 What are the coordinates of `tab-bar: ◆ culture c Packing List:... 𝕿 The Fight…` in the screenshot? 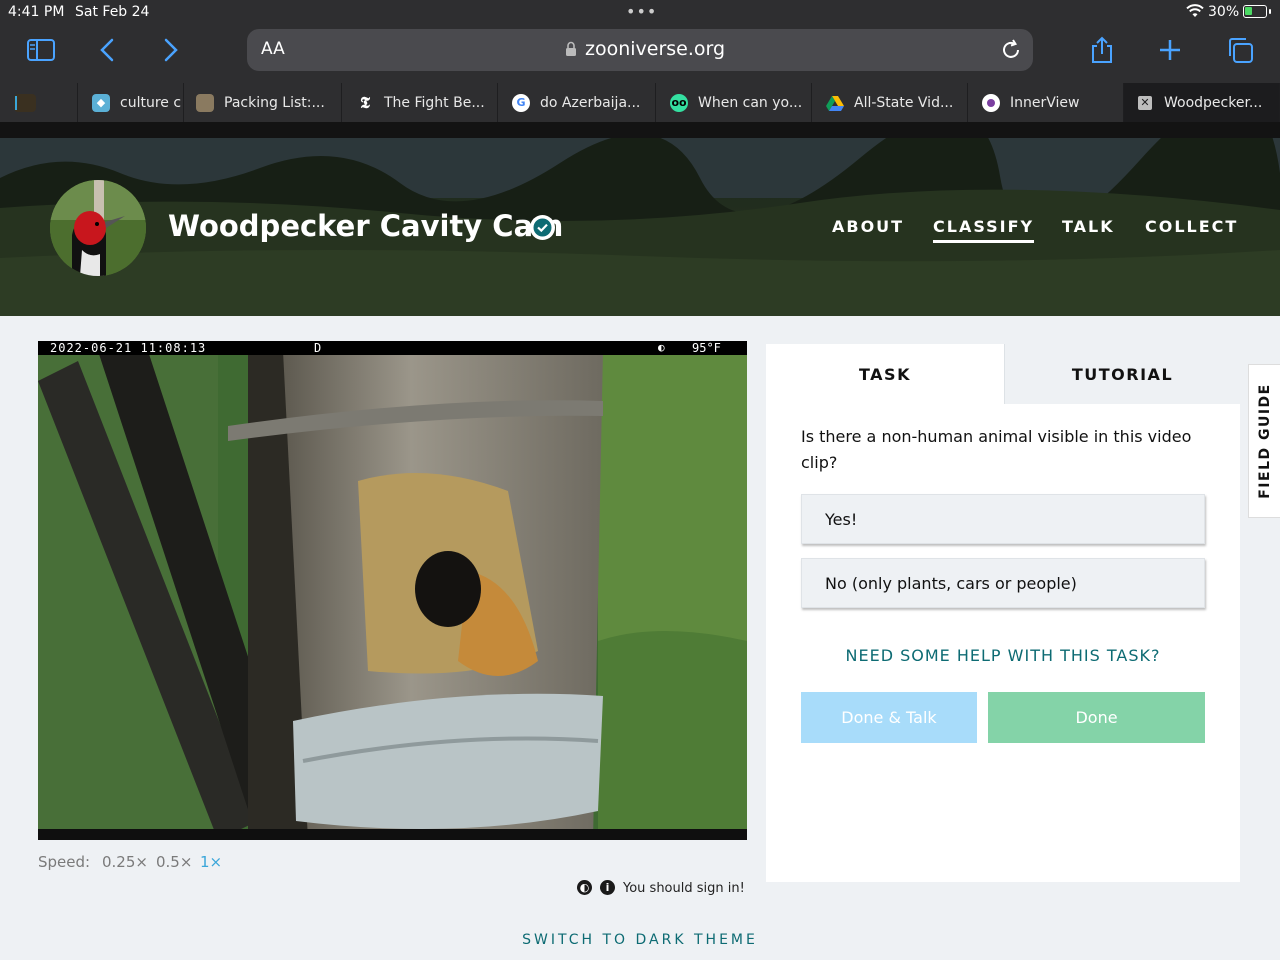 It's located at (640, 102).